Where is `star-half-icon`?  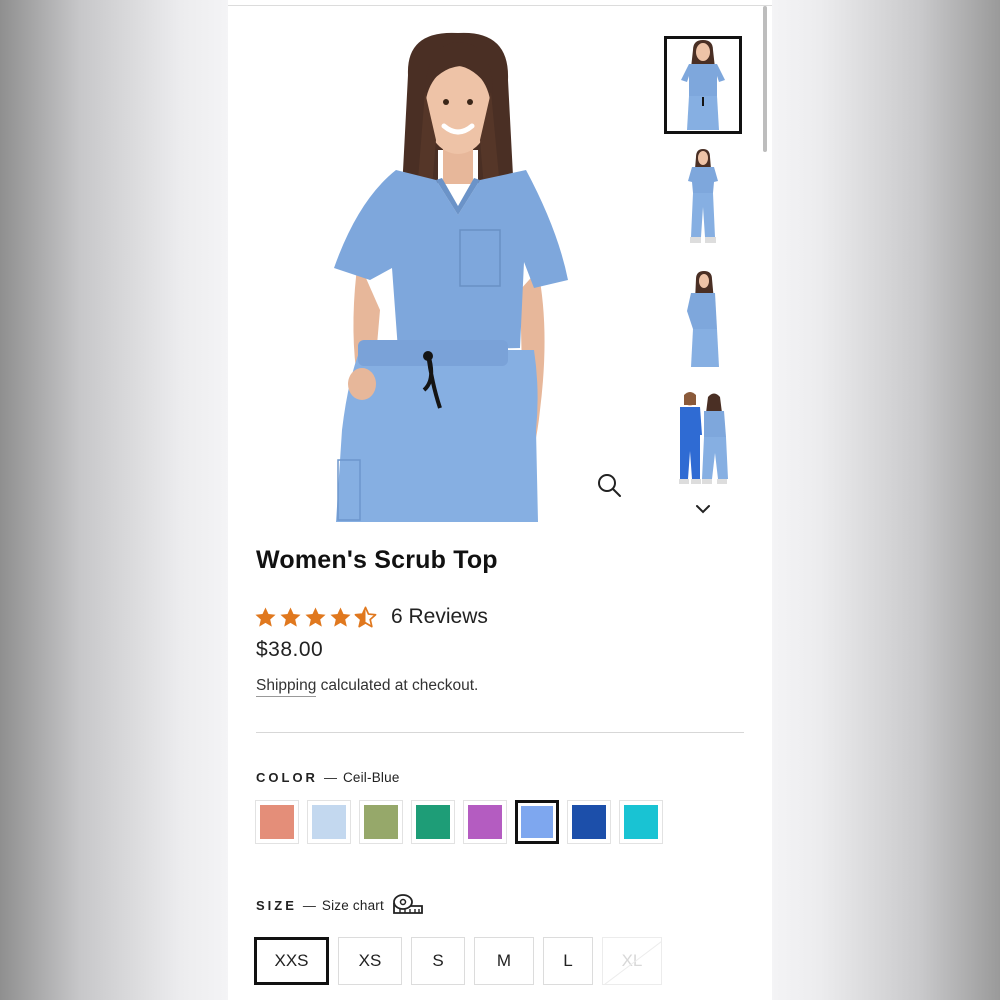 star-half-icon is located at coordinates (365, 616).